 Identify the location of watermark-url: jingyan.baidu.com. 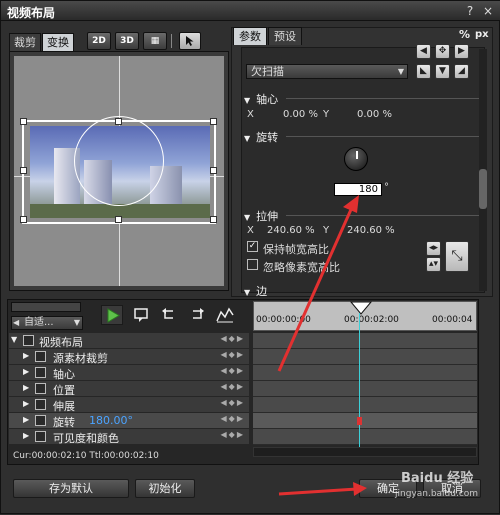
(437, 494).